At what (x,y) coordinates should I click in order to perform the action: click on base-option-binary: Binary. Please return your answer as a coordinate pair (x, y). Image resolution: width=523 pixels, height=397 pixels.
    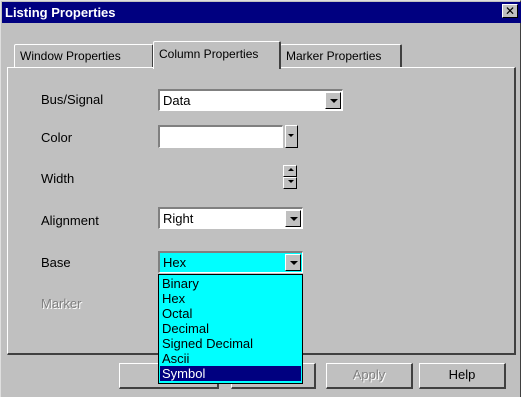
    Looking at the image, I should click on (230, 283).